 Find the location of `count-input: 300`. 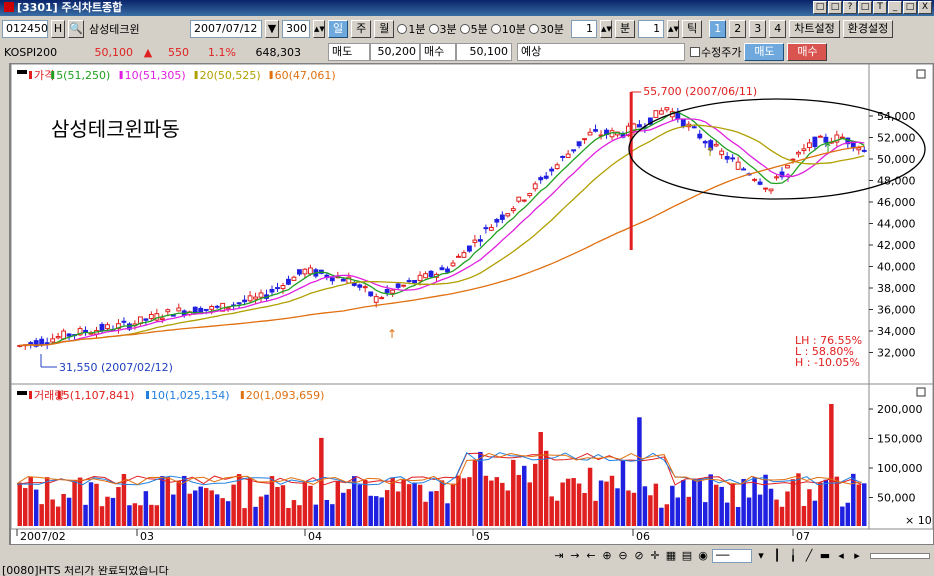

count-input: 300 is located at coordinates (296, 29).